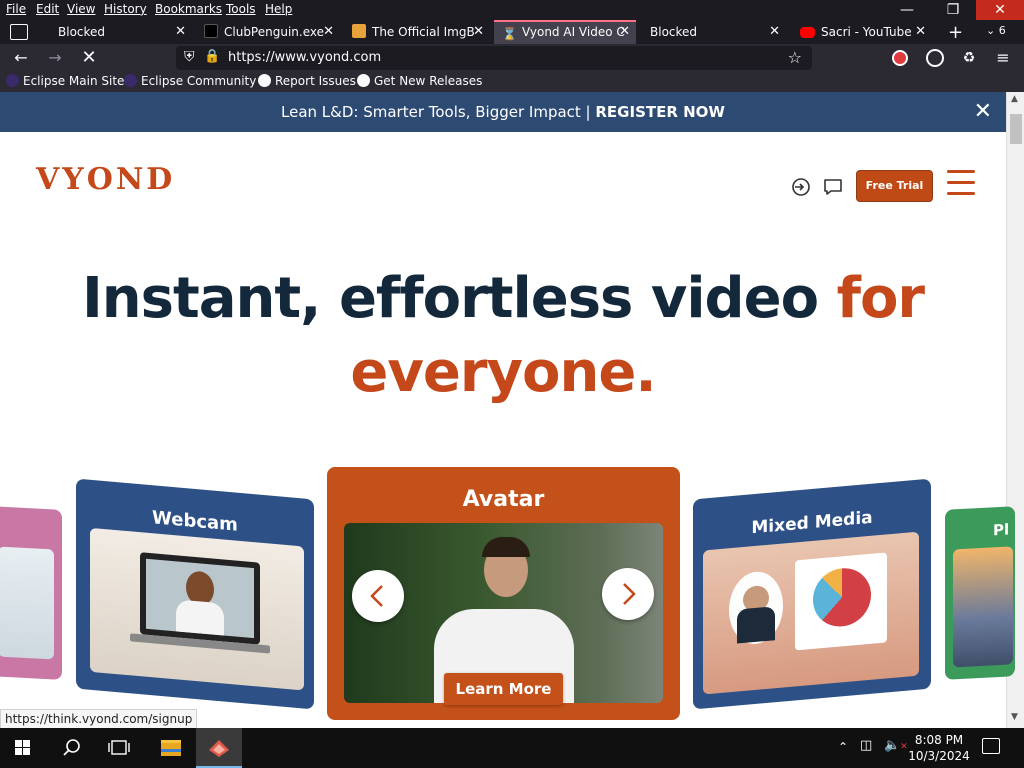 Image resolution: width=1024 pixels, height=768 pixels. Describe the element at coordinates (55, 58) in the screenshot. I see `forward-icon: →` at that location.